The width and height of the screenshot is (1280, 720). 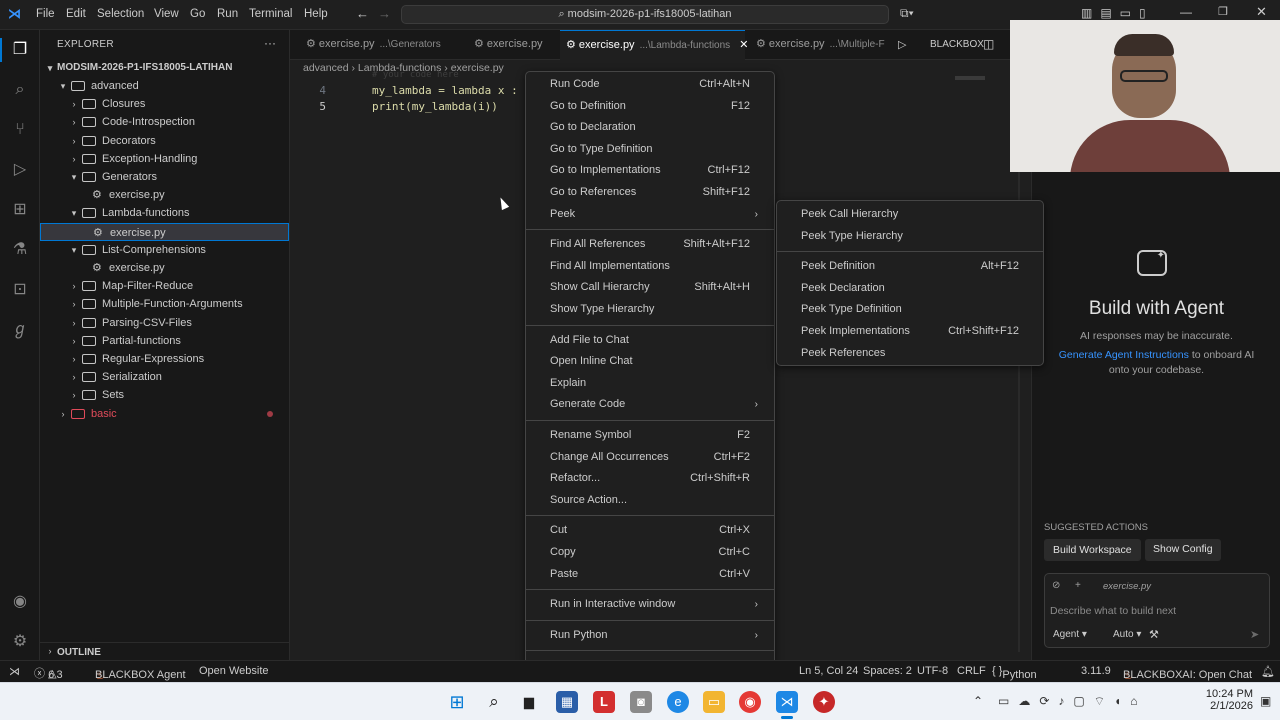 I want to click on split-editor-icon: ◫, so click(x=988, y=44).